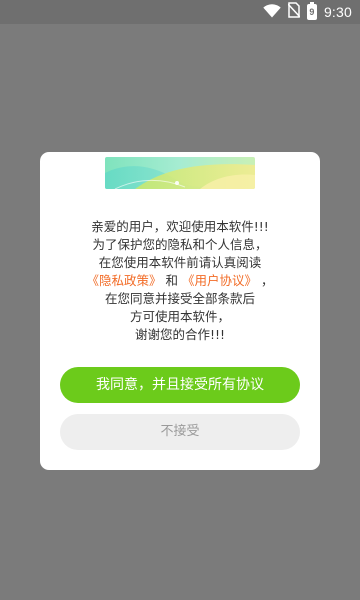 The height and width of the screenshot is (600, 360). I want to click on message-line: 在您使用本软件前请认真阅读, so click(180, 262).